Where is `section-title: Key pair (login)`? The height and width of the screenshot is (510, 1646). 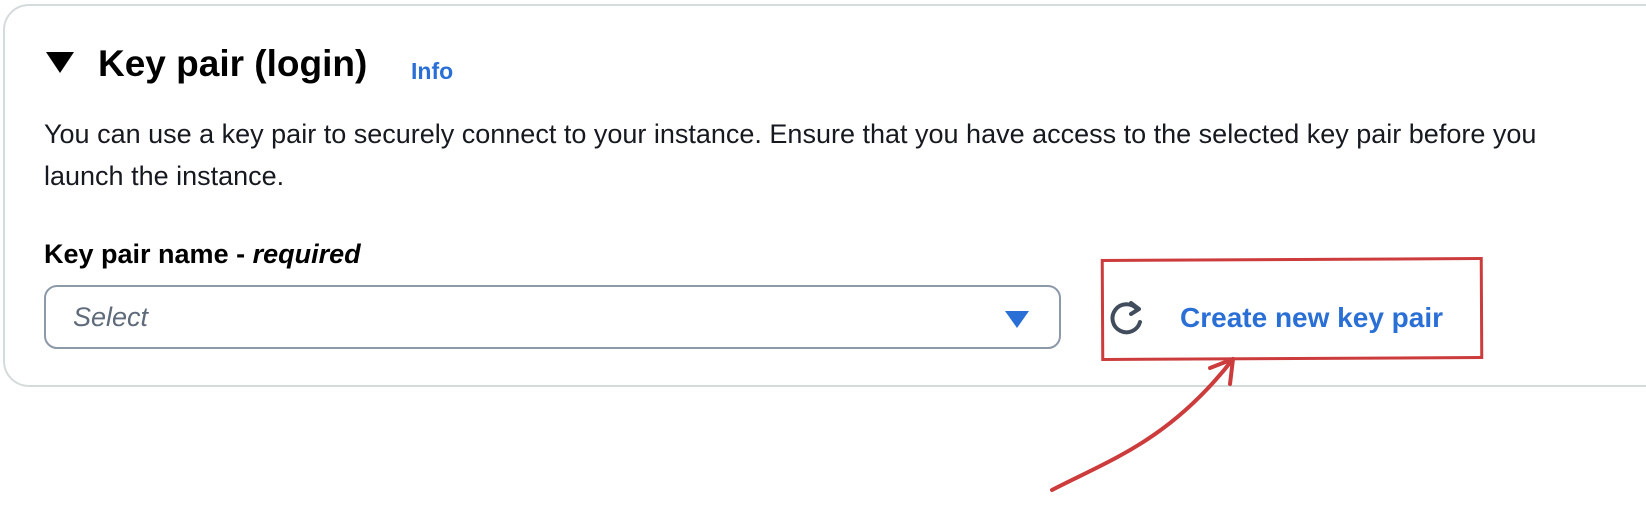 section-title: Key pair (login) is located at coordinates (233, 63).